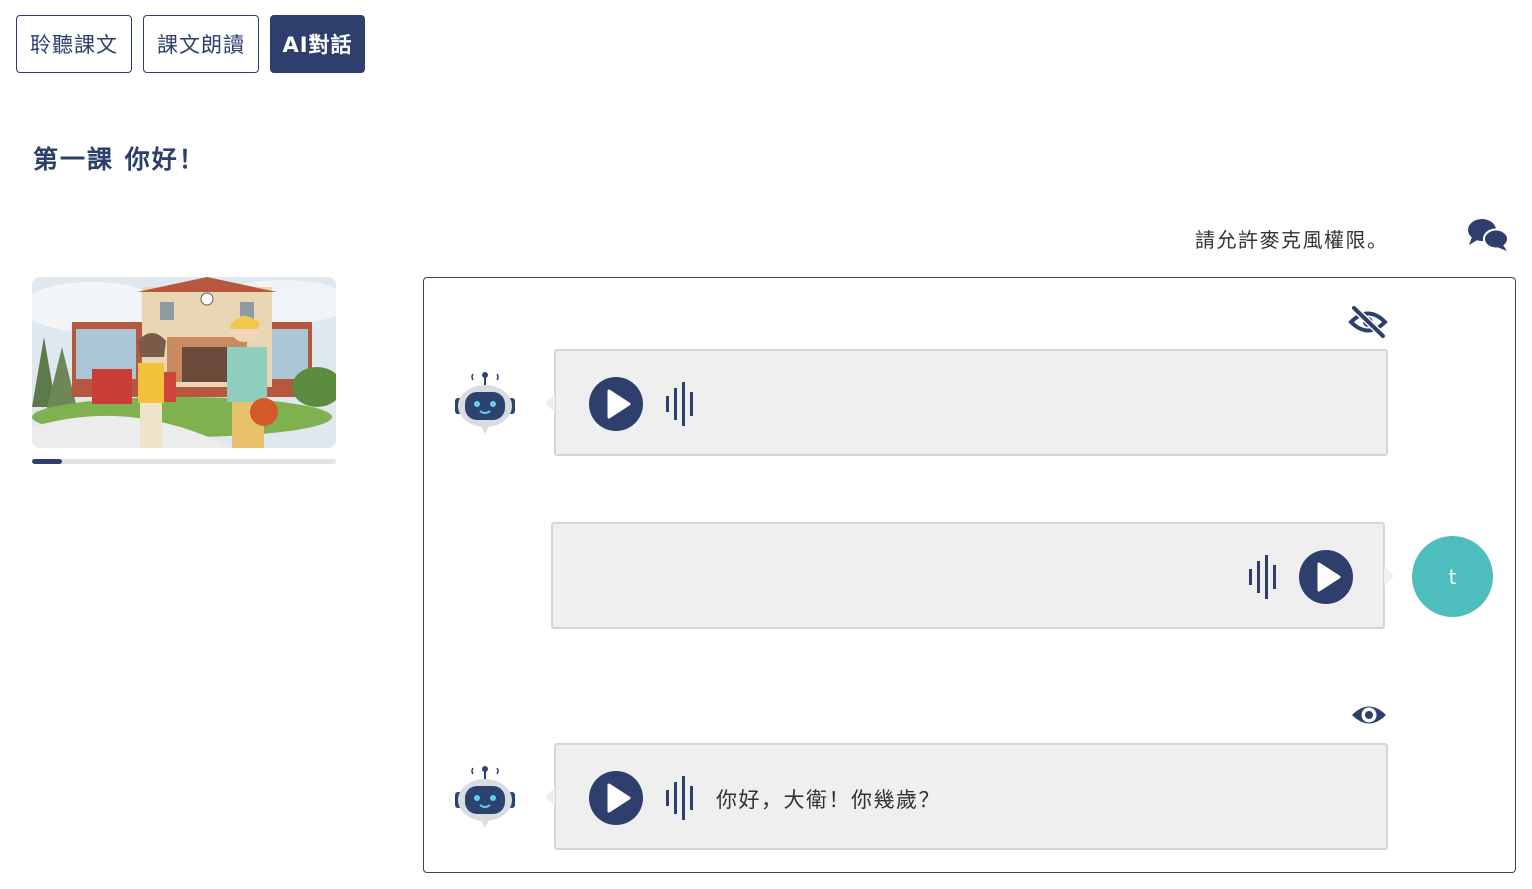 The image size is (1532, 889). I want to click on user-message-bubble, so click(972, 575).